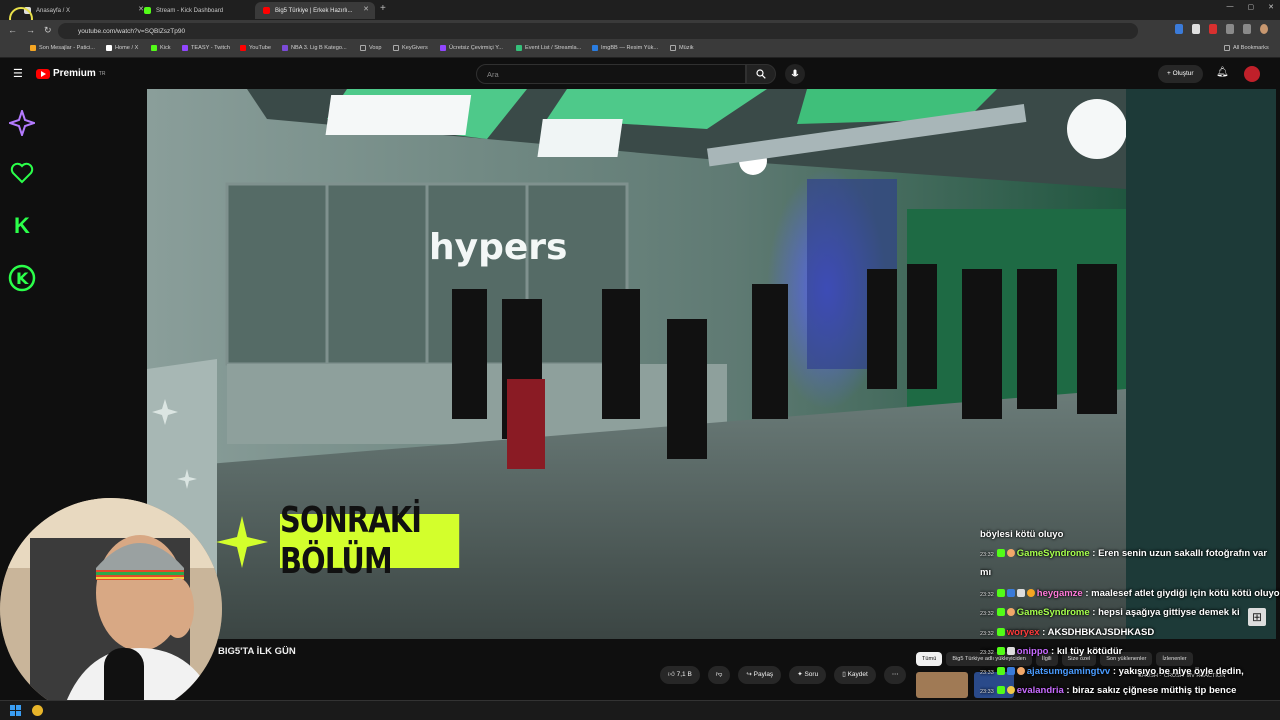 The width and height of the screenshot is (1280, 720). I want to click on logo-text: Premium, so click(74, 73).